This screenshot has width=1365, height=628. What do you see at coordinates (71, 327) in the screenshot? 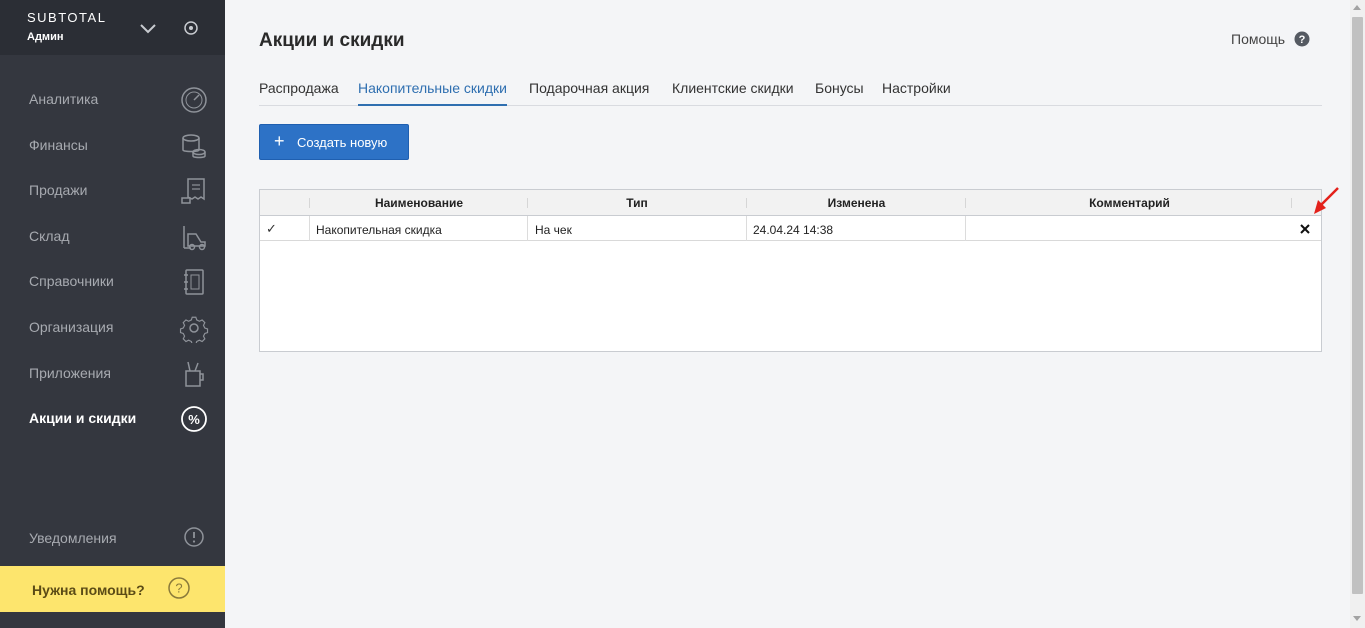
I see `sidebar-item-label: Организация` at bounding box center [71, 327].